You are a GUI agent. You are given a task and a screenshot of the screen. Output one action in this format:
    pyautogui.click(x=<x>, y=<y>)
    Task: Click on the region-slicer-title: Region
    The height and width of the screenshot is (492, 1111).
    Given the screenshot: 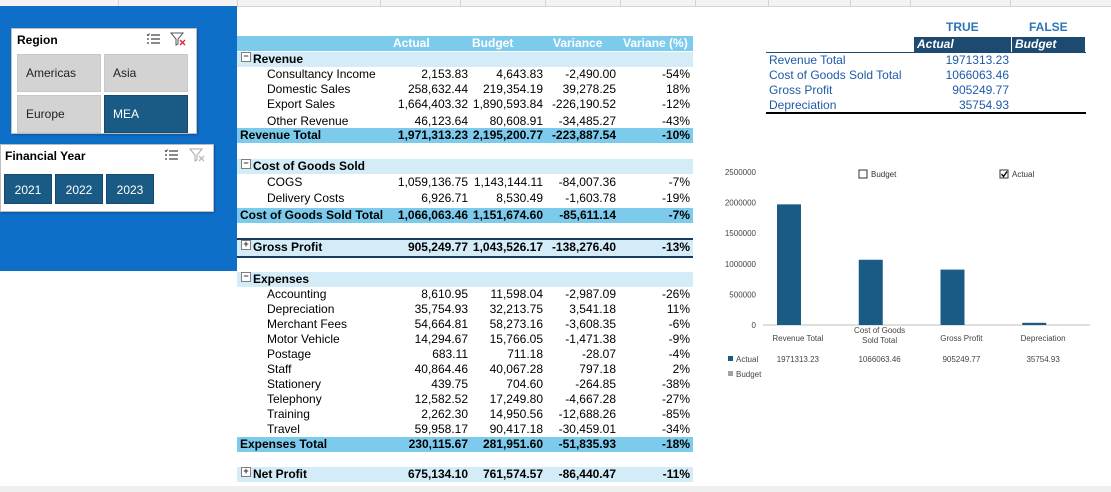 What is the action you would take?
    pyautogui.click(x=37, y=40)
    